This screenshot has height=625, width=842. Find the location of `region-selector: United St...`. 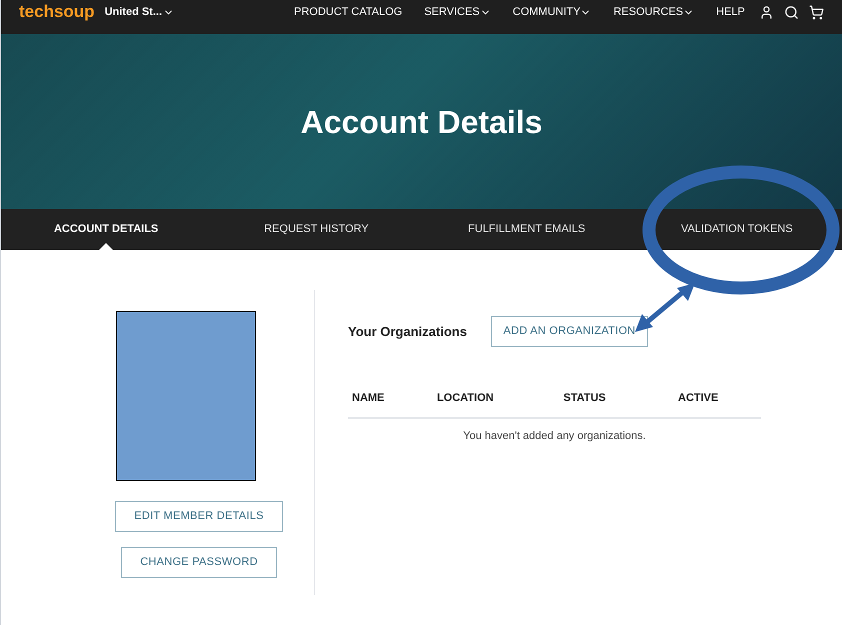

region-selector: United St... is located at coordinates (139, 12).